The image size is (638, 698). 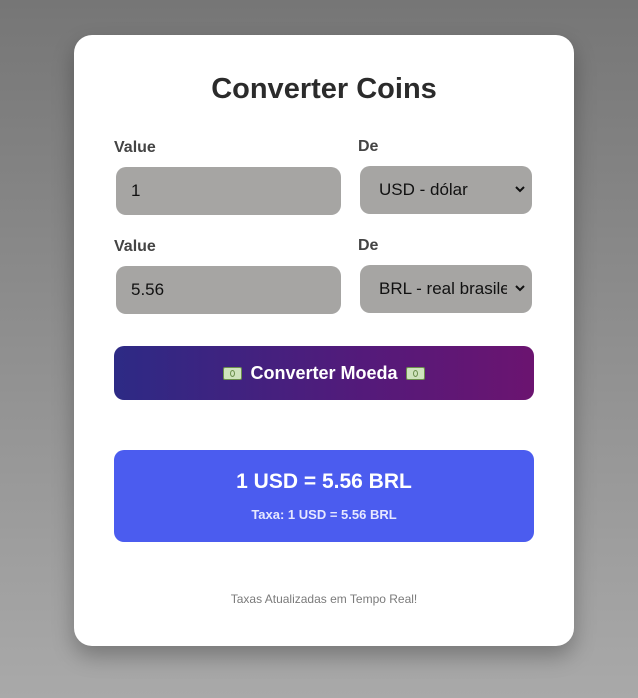 What do you see at coordinates (228, 191) in the screenshot?
I see `value-input-from` at bounding box center [228, 191].